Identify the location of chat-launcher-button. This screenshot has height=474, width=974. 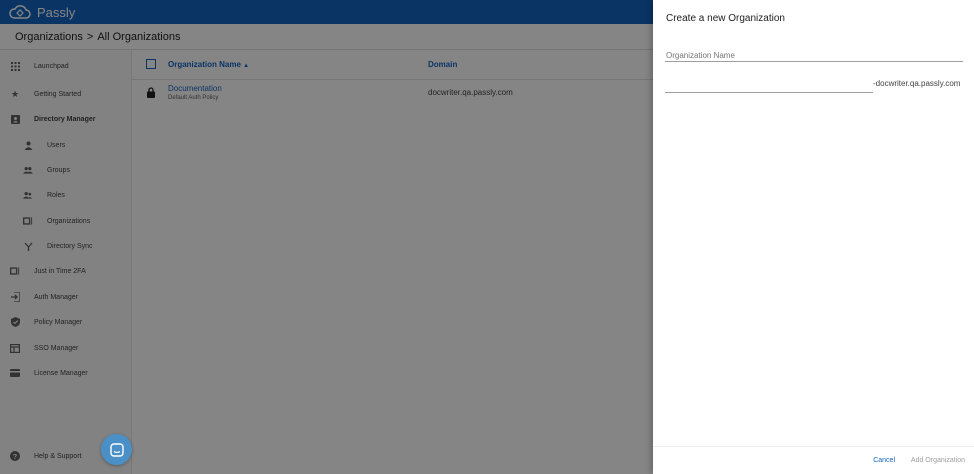
(116, 449).